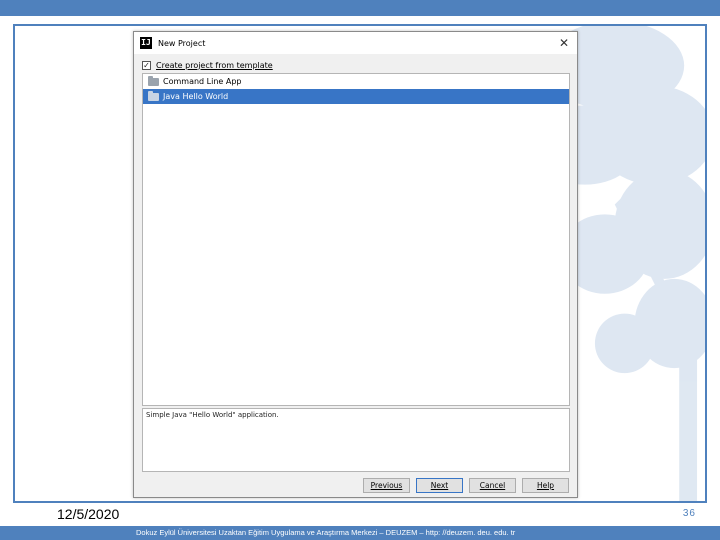 This screenshot has height=540, width=720. What do you see at coordinates (202, 81) in the screenshot?
I see `list-item-label: Command Line App` at bounding box center [202, 81].